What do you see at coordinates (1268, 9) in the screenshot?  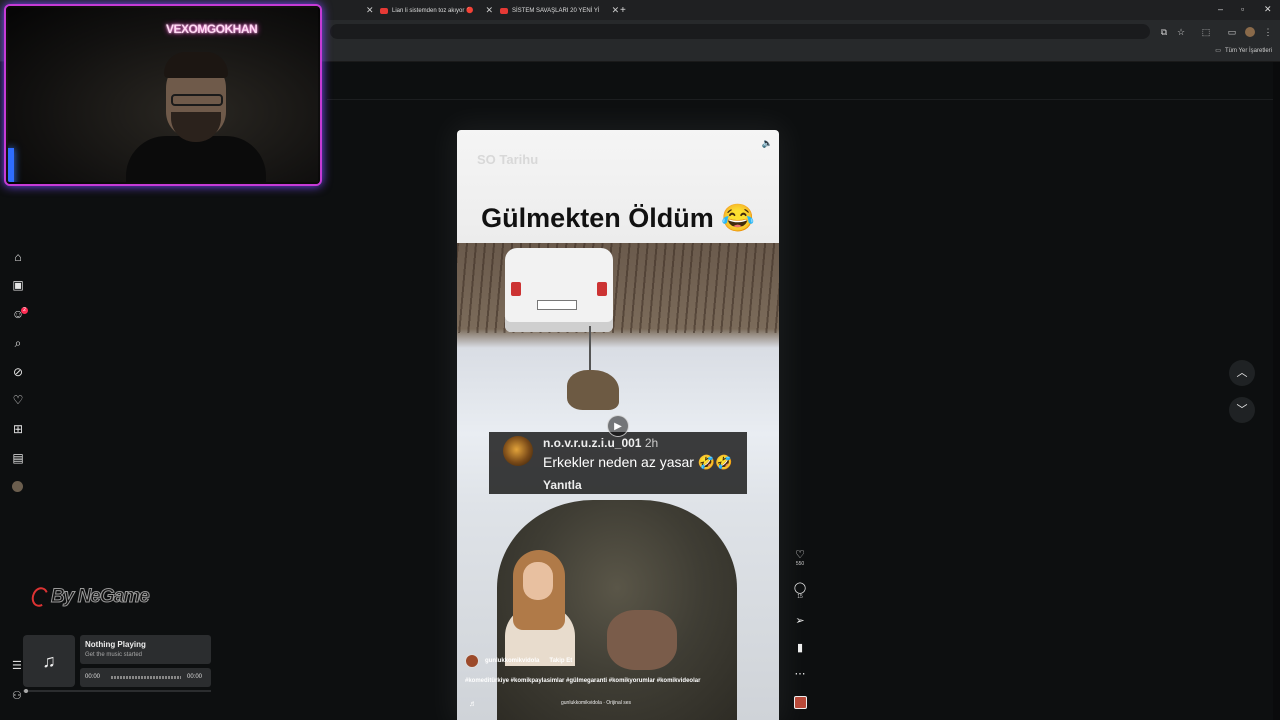 I see `close-window-icon: ✕` at bounding box center [1268, 9].